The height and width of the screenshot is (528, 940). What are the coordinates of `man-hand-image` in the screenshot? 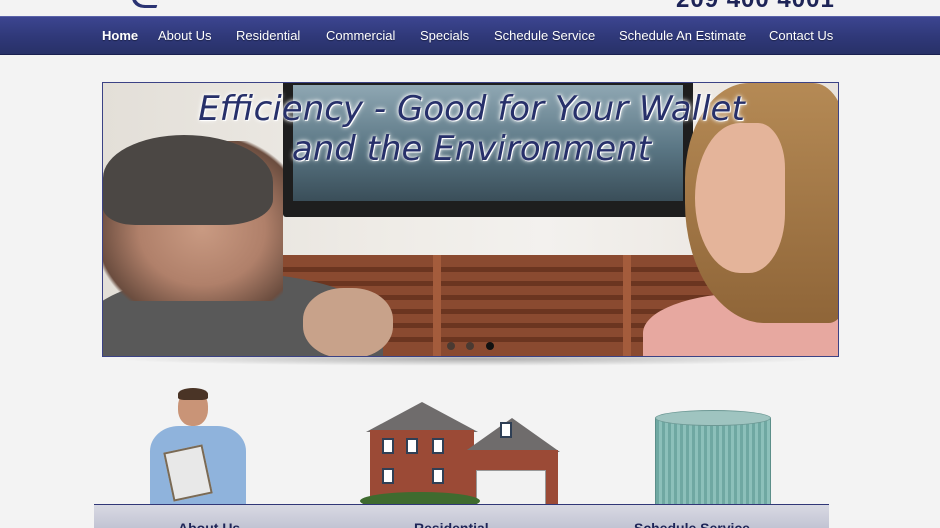 It's located at (348, 322).